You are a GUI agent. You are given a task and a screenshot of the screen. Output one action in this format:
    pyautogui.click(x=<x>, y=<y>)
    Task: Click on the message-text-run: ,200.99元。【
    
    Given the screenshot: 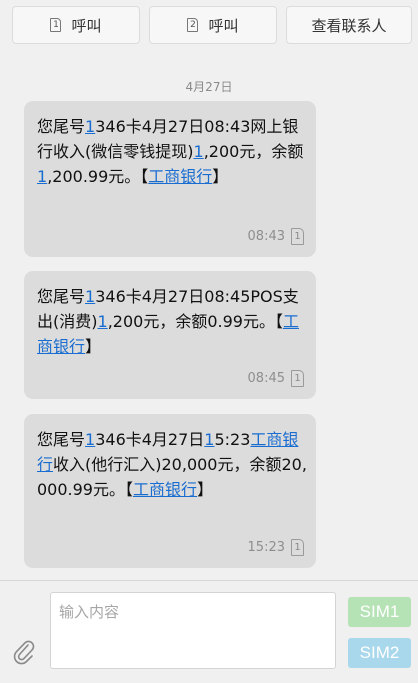 What is the action you would take?
    pyautogui.click(x=98, y=176)
    